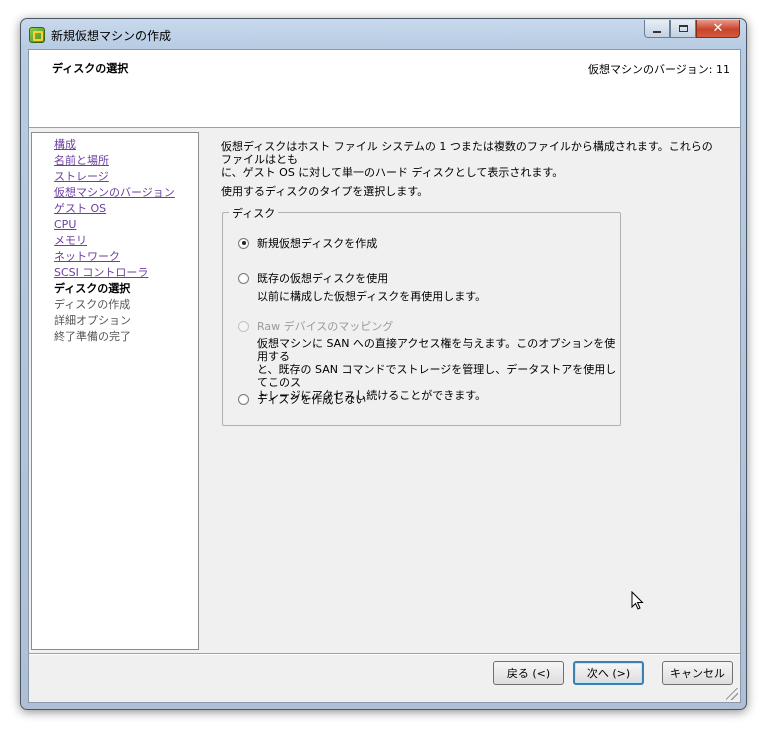  I want to click on option-create-new-disk: 新規仮想ディスクを作成, so click(307, 243).